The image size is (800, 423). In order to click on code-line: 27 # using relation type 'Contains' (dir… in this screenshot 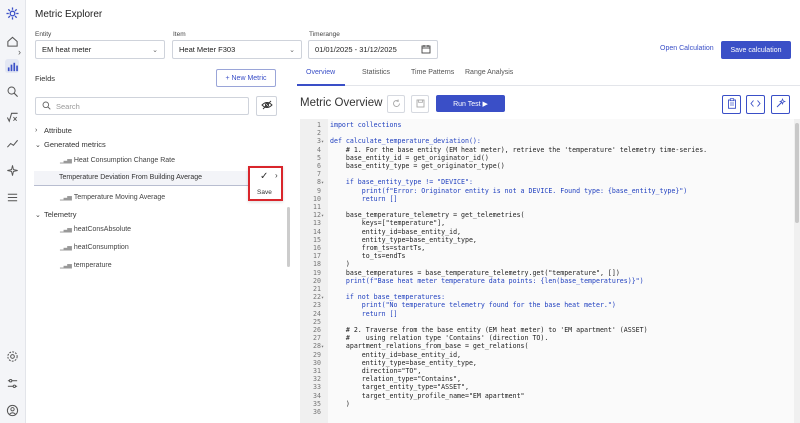, I will do `click(550, 338)`.